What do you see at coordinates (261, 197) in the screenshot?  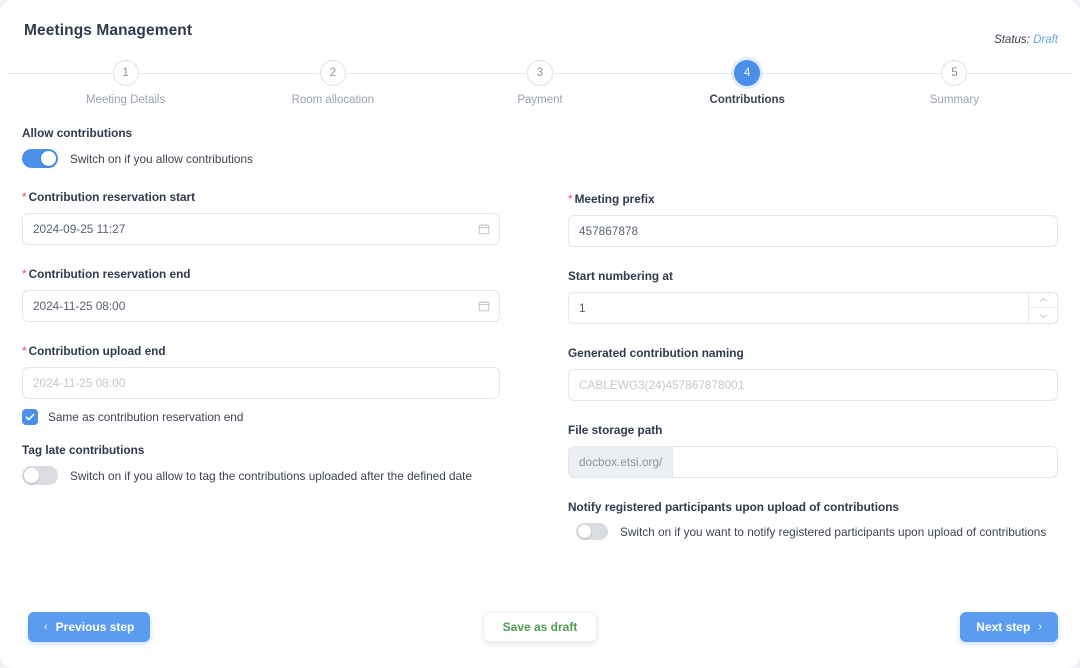 I see `reservation-start-label: * Contribution reservation start` at bounding box center [261, 197].